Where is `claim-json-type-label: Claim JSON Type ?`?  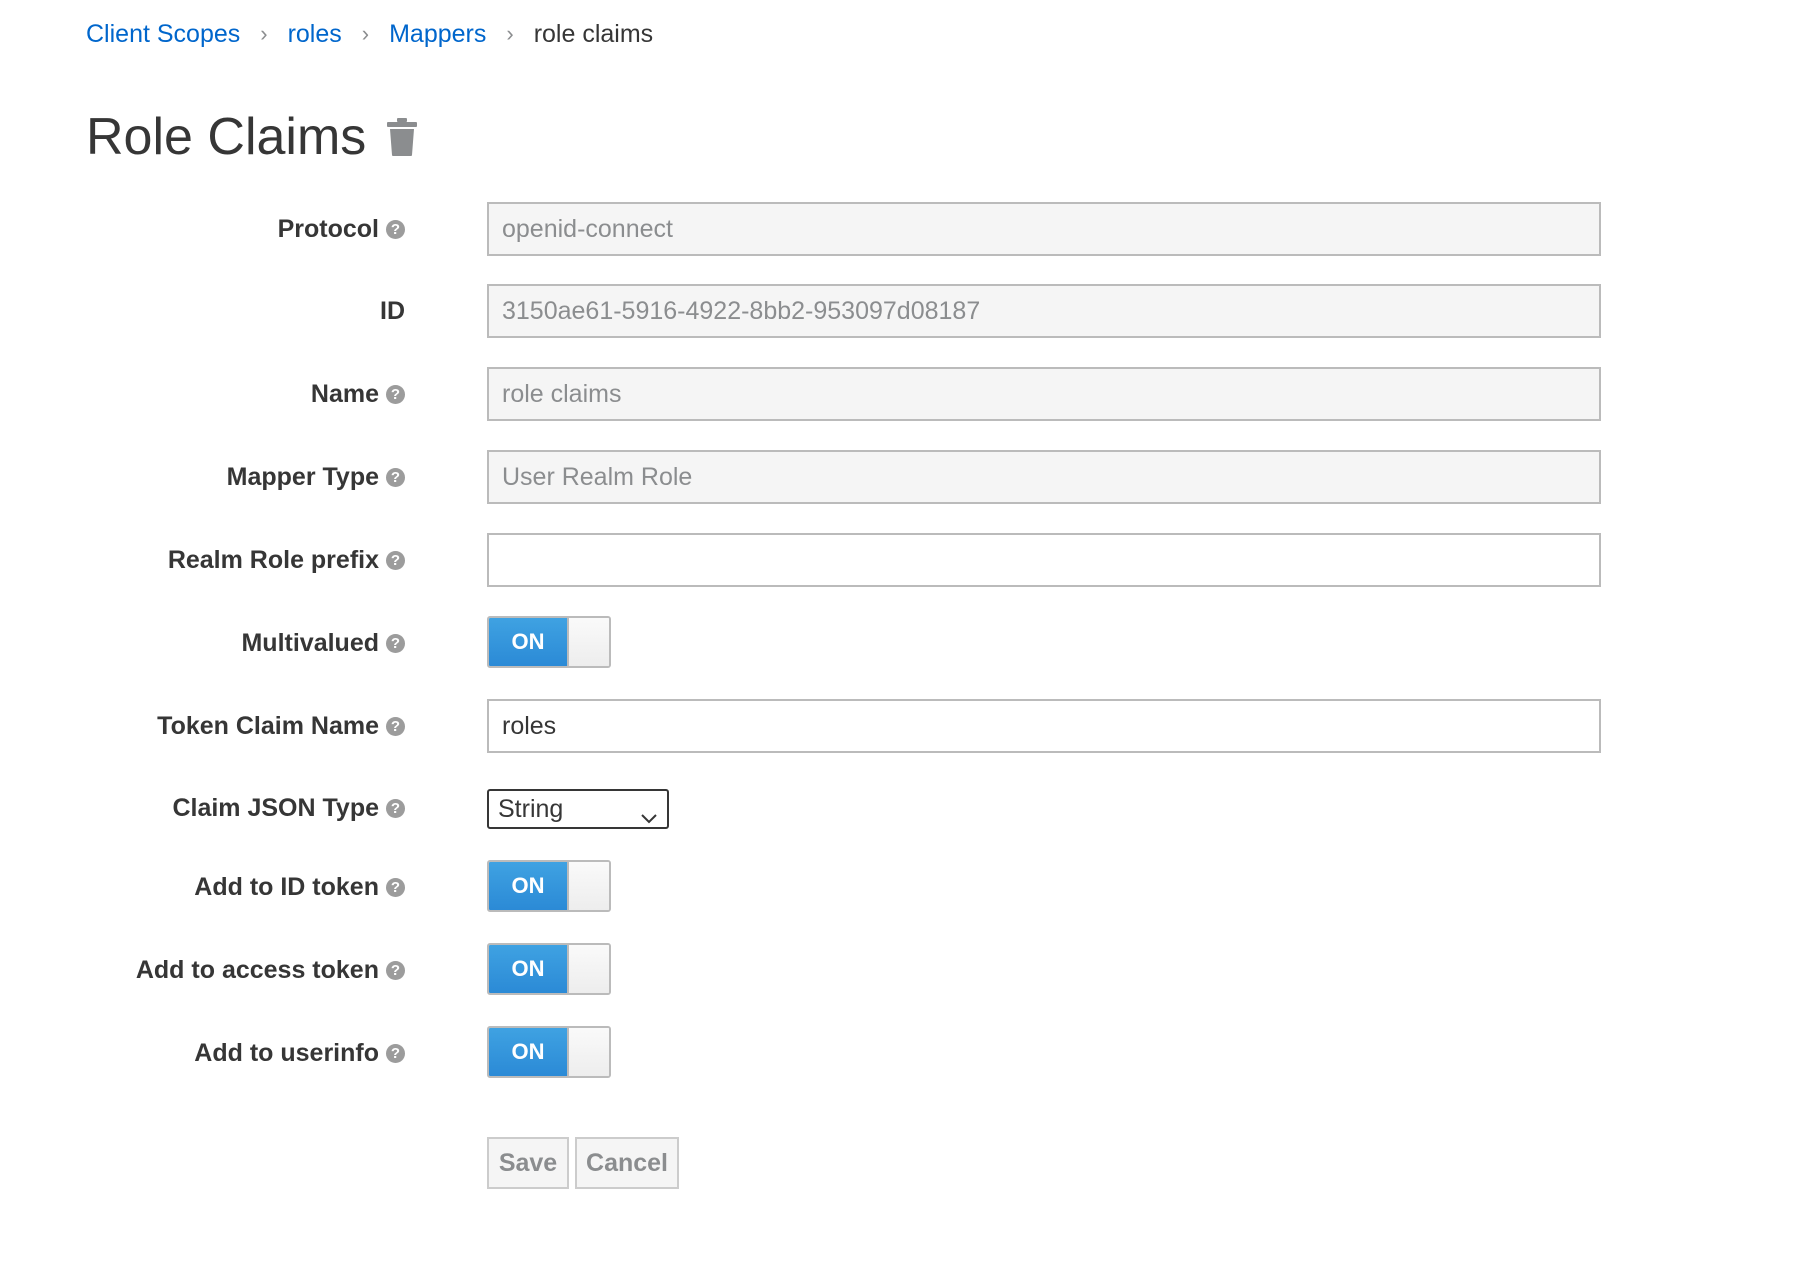 claim-json-type-label: Claim JSON Type ? is located at coordinates (288, 808).